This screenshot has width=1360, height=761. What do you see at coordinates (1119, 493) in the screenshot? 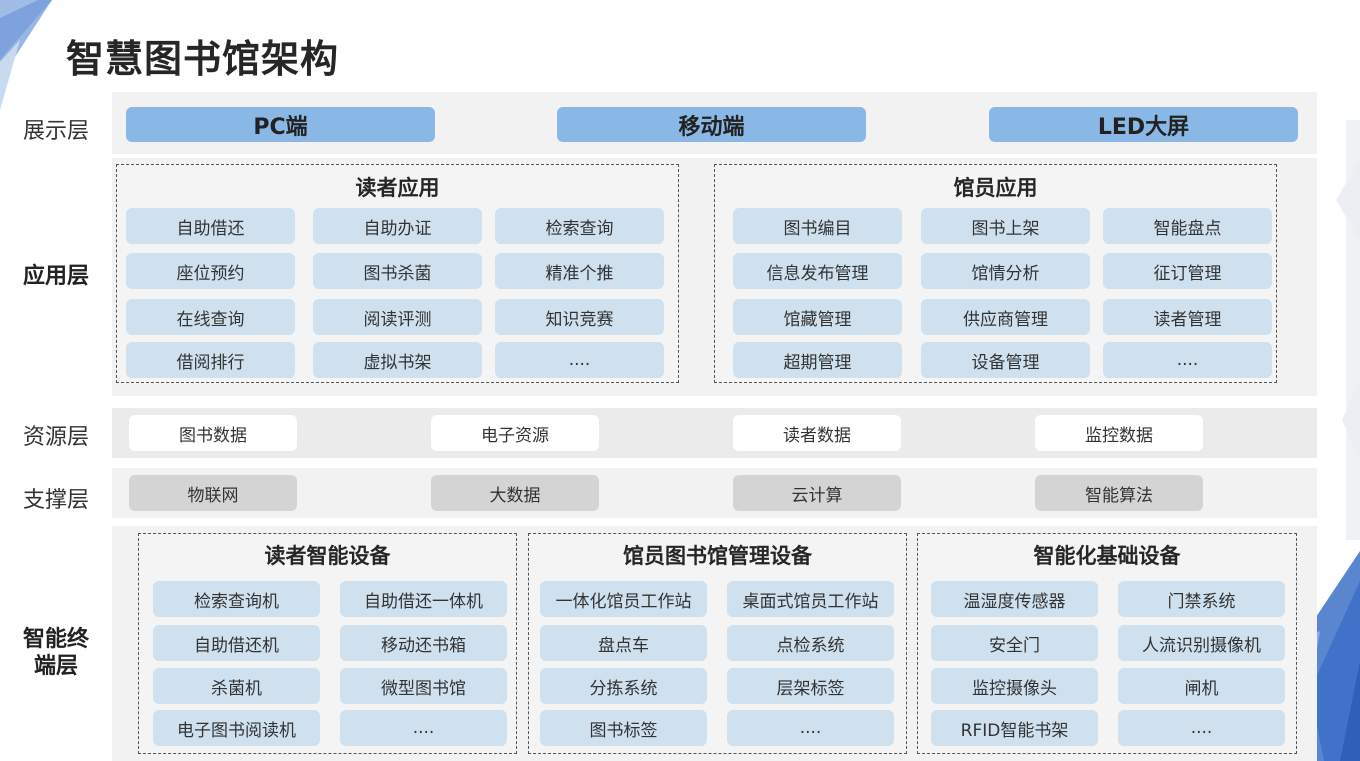
I see `support-item: 智能算法` at bounding box center [1119, 493].